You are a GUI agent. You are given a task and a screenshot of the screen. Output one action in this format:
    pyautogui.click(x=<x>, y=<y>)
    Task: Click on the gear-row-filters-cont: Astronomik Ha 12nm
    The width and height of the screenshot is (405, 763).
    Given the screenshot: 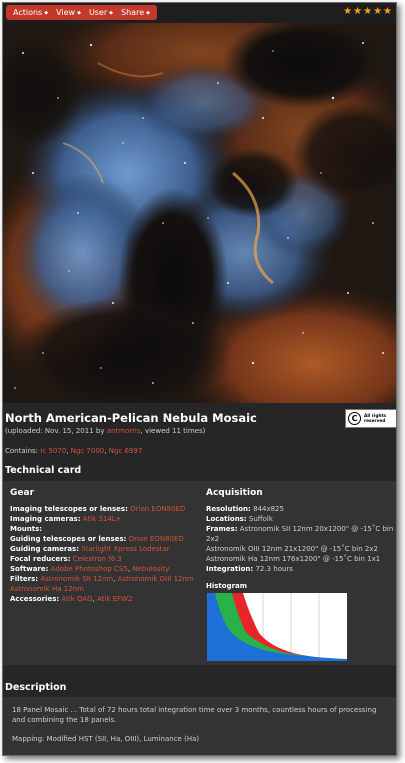 What is the action you would take?
    pyautogui.click(x=47, y=589)
    